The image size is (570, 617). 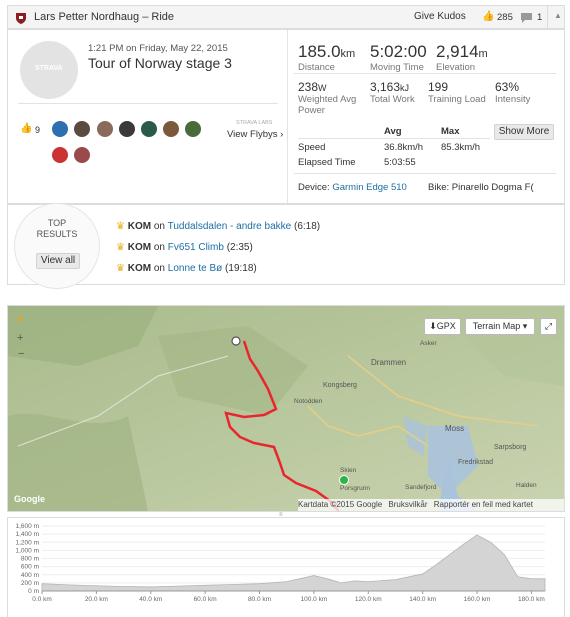 What do you see at coordinates (389, 362) in the screenshot?
I see `place-label-drammen: Drammen` at bounding box center [389, 362].